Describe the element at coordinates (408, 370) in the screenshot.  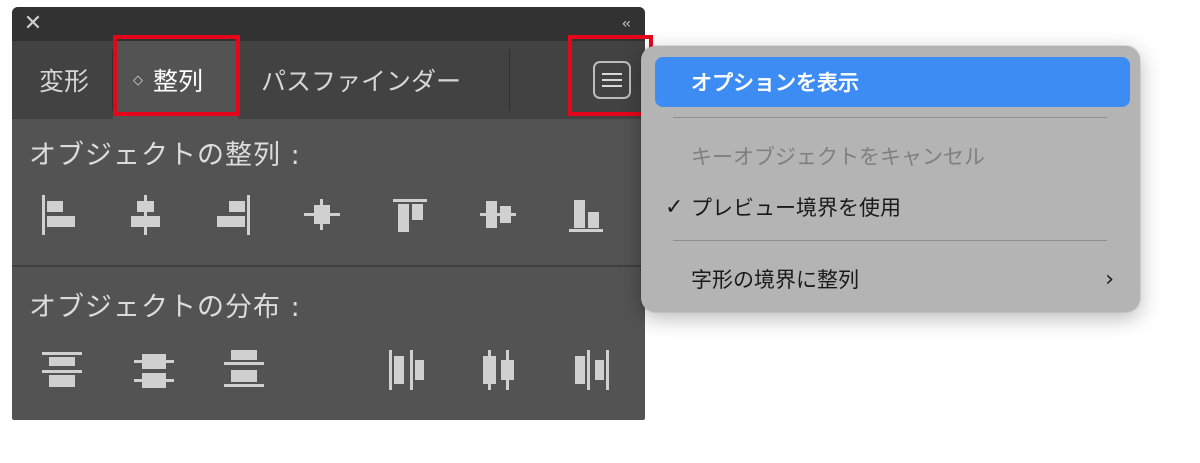
I see `distribute-left-icon` at that location.